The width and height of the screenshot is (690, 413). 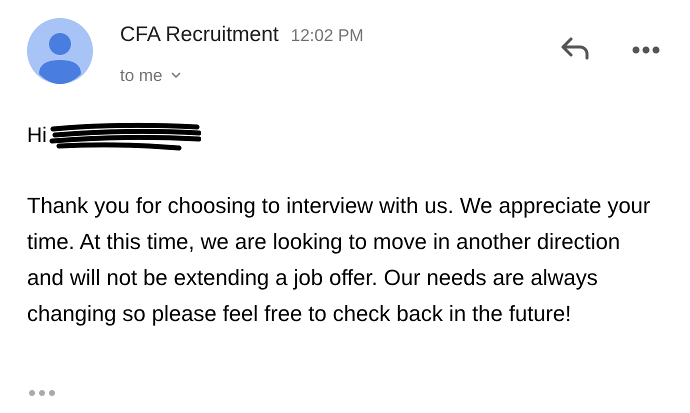 I want to click on time-text: 12:02 PM, so click(x=327, y=36).